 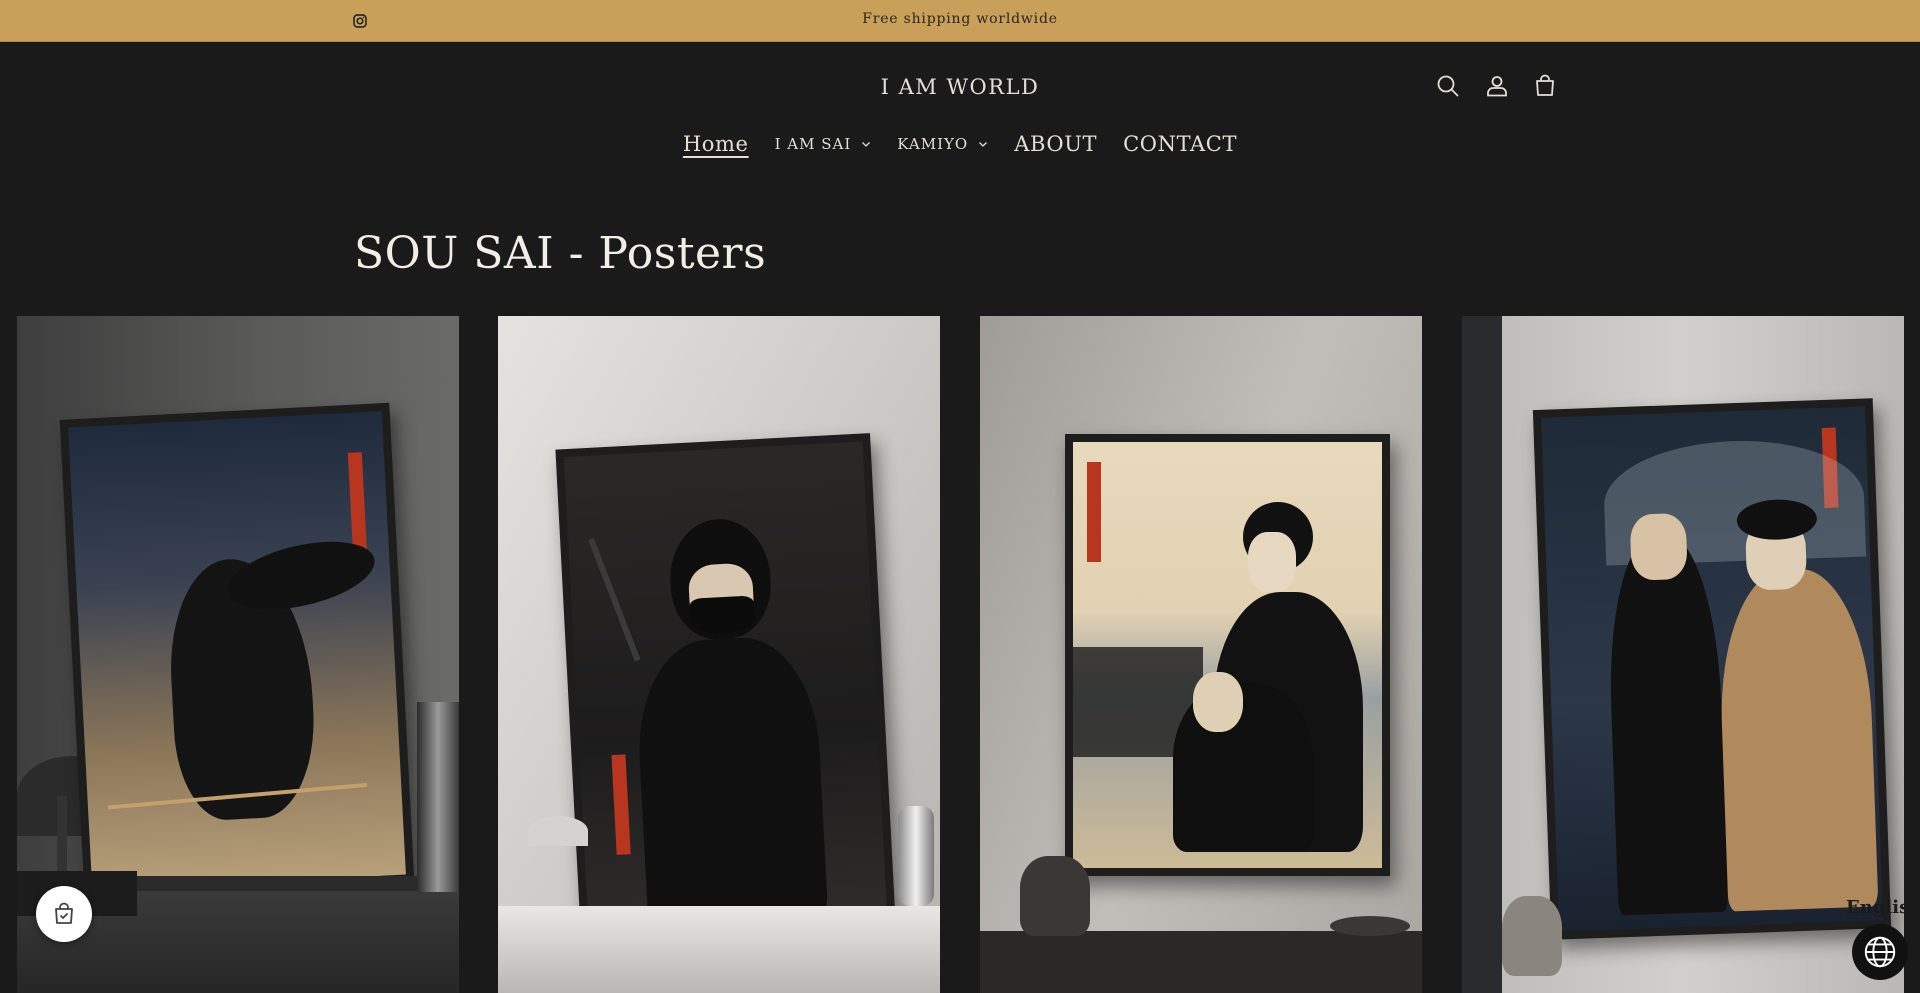 I want to click on nav-about: ABOUT, so click(x=1055, y=144).